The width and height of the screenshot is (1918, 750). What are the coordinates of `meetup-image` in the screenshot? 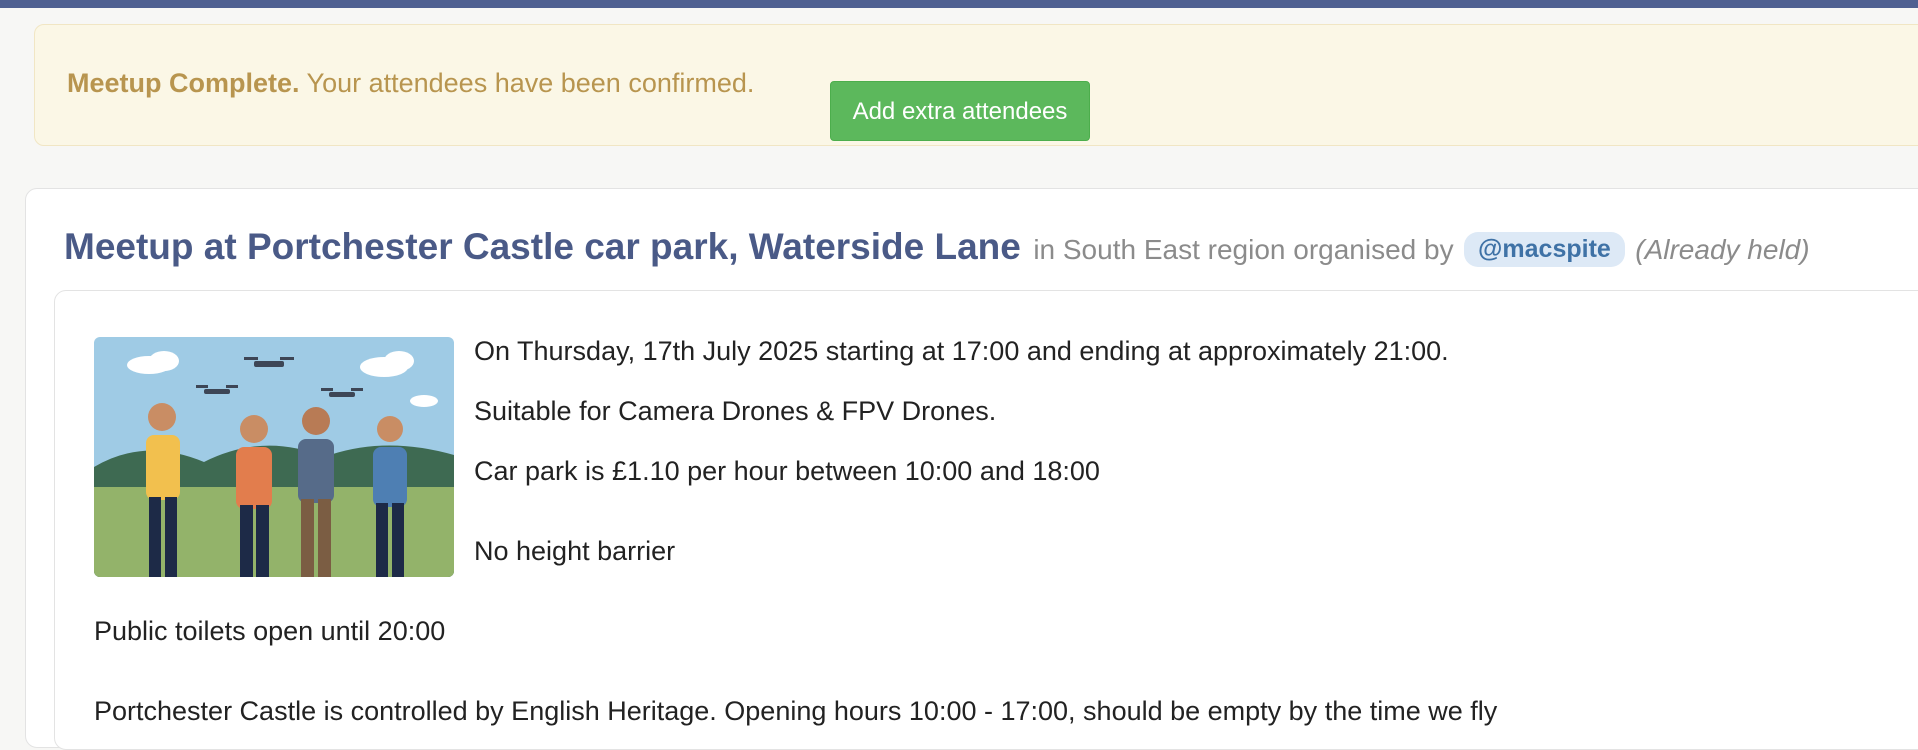 It's located at (274, 457).